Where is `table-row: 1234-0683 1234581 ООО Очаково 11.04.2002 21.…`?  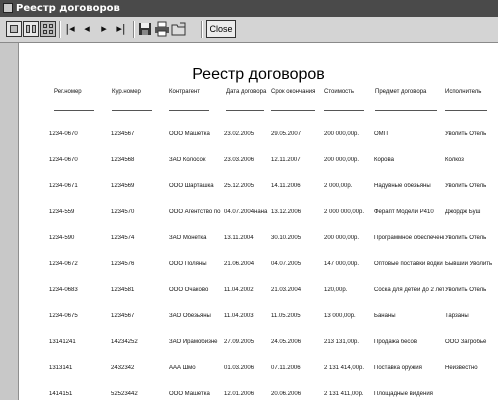
table-row: 1234-0683 1234581 ООО Очаково 11.04.2002 21.… is located at coordinates (258, 292).